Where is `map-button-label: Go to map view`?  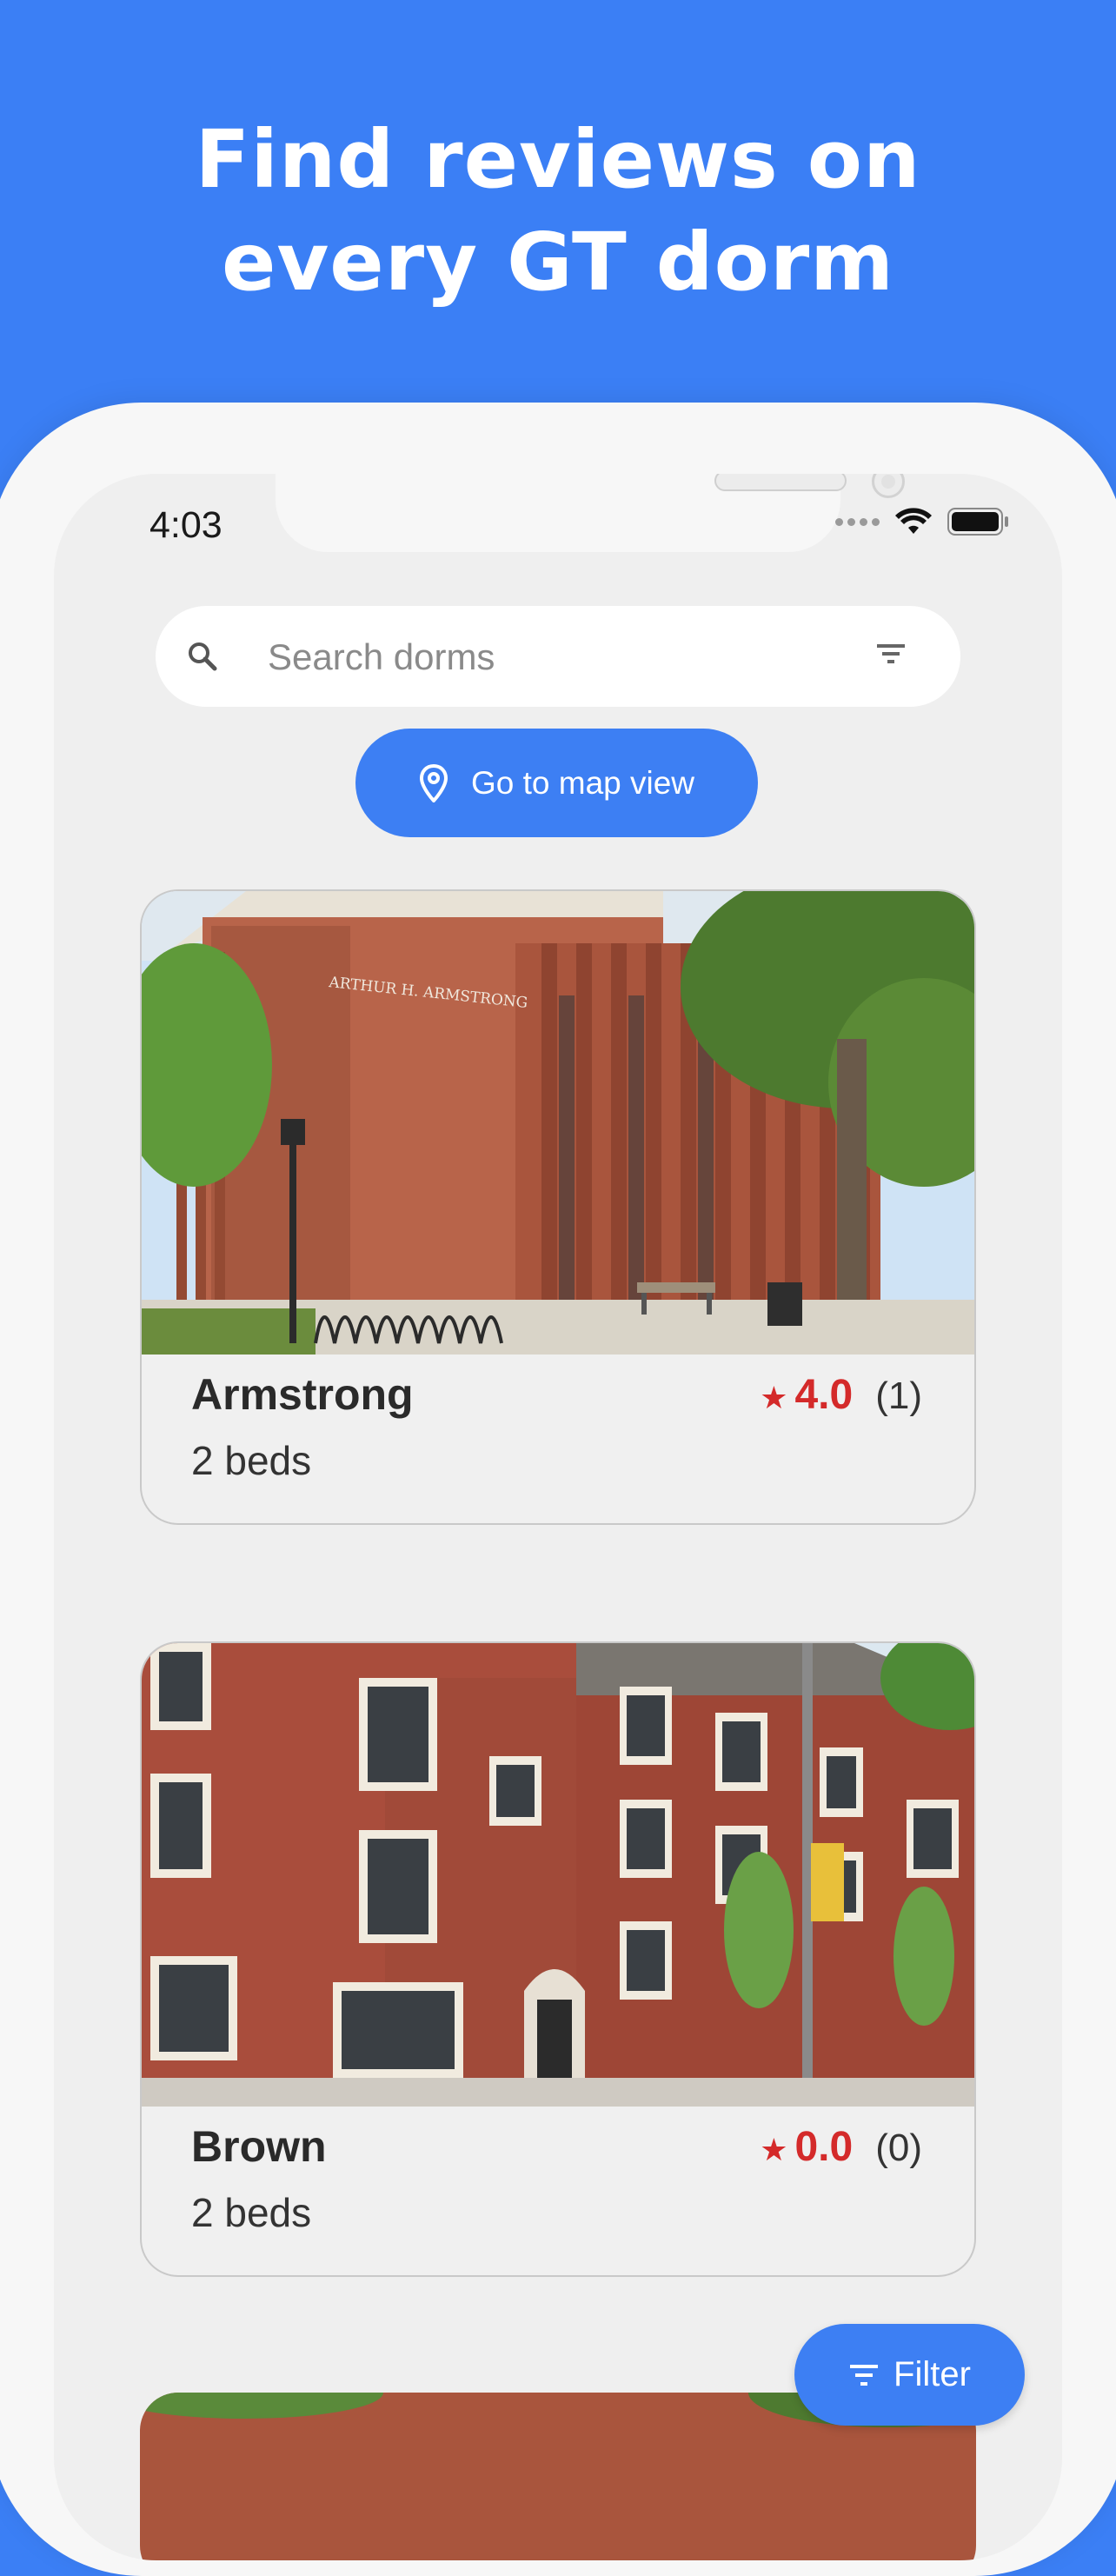 map-button-label: Go to map view is located at coordinates (582, 782).